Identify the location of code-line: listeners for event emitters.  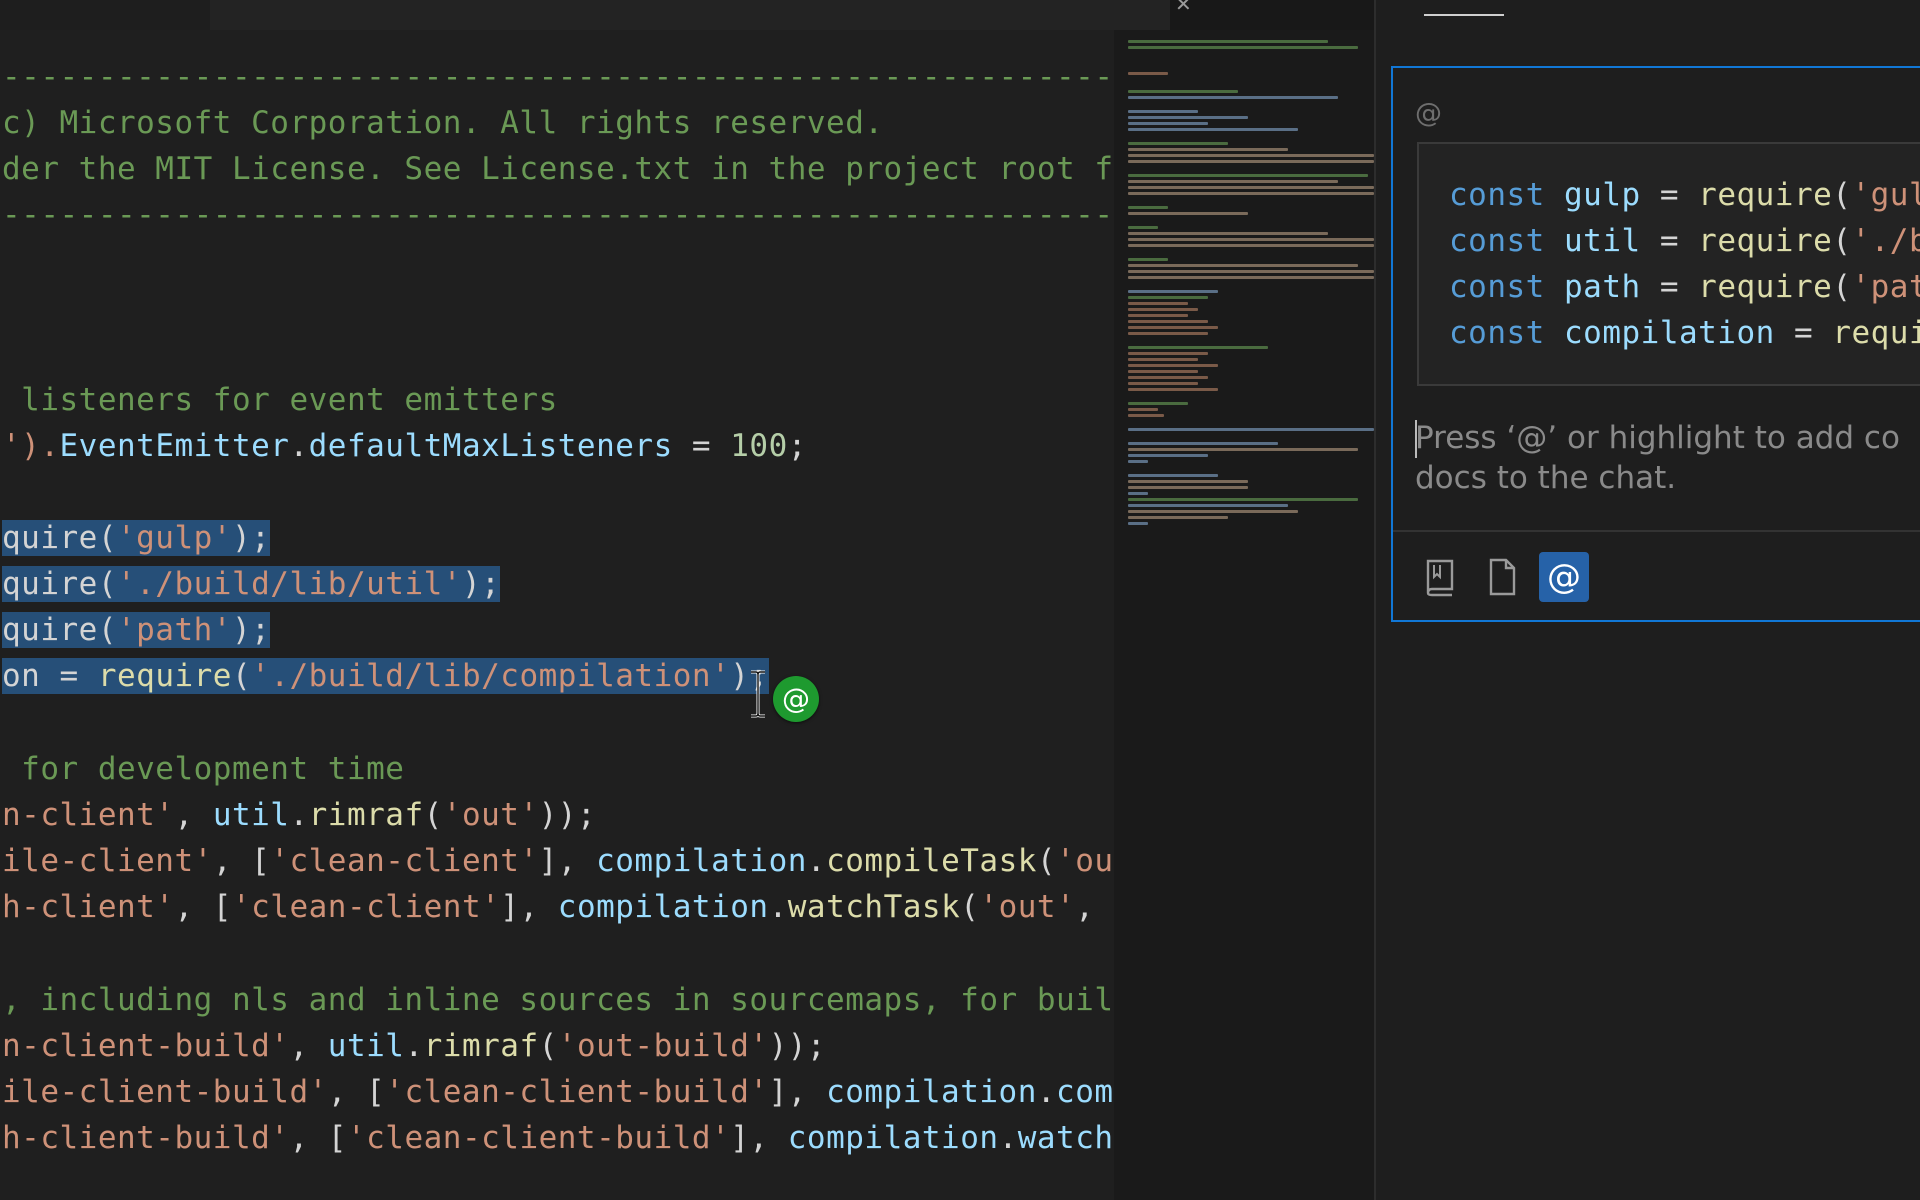
(280, 400).